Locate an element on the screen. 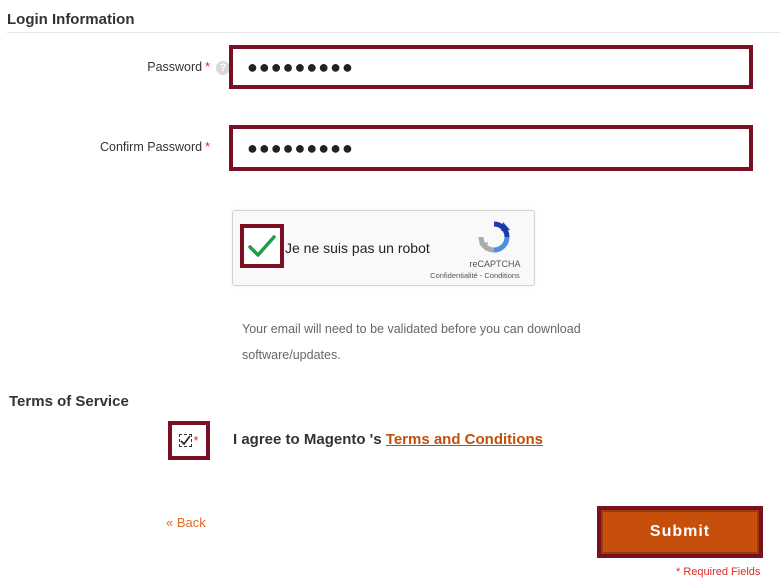 This screenshot has height=588, width=780. terms-and-conditions-link: Terms and Conditions is located at coordinates (464, 439).